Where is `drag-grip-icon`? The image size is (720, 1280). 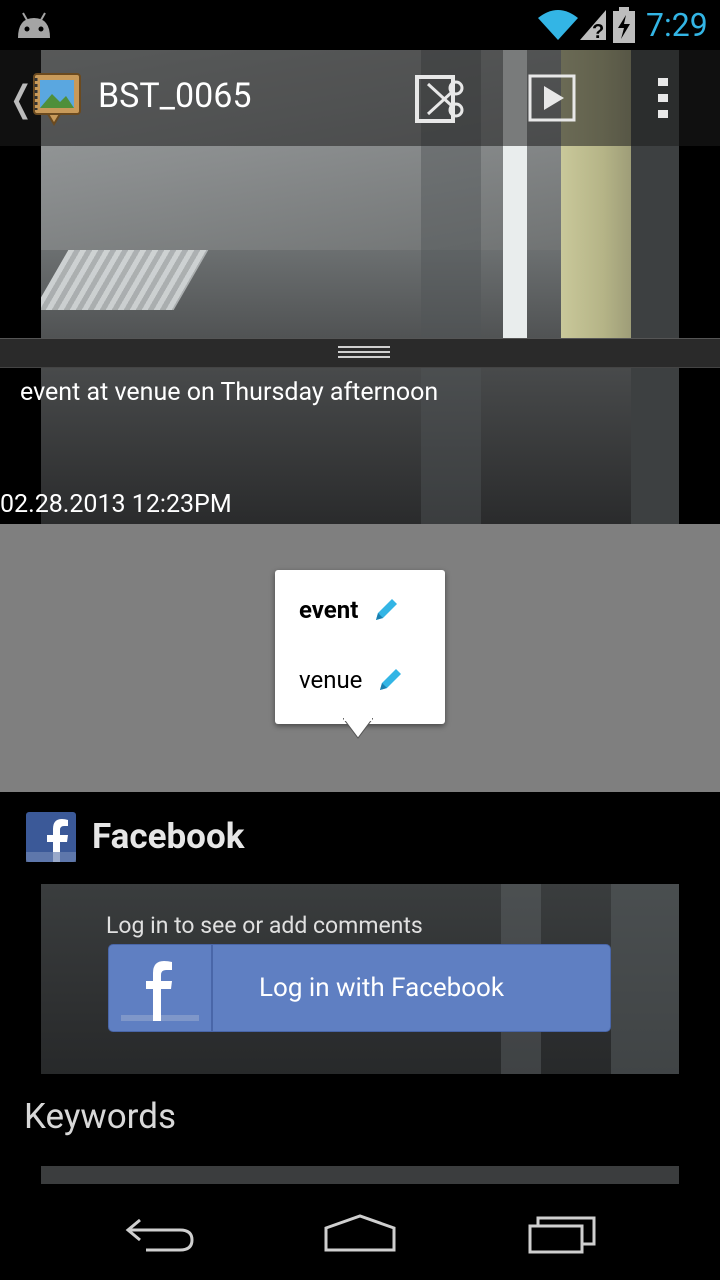
drag-grip-icon is located at coordinates (364, 352).